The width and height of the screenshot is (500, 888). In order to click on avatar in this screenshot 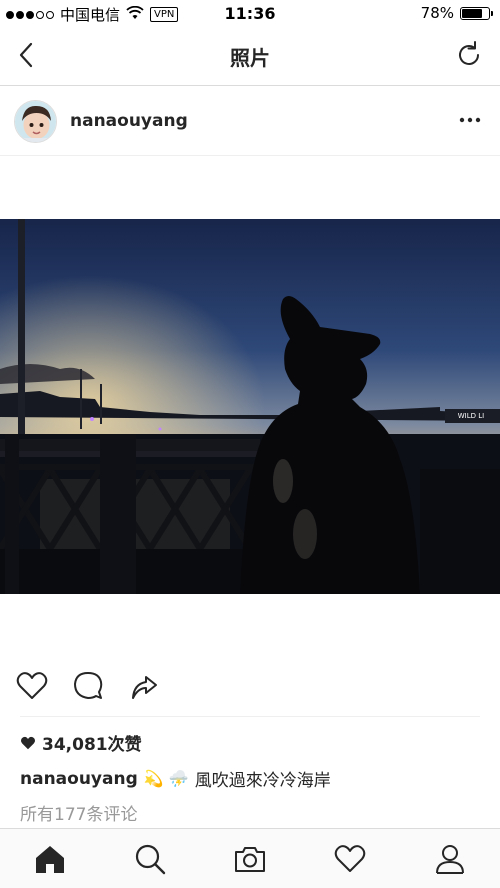, I will do `click(35, 121)`.